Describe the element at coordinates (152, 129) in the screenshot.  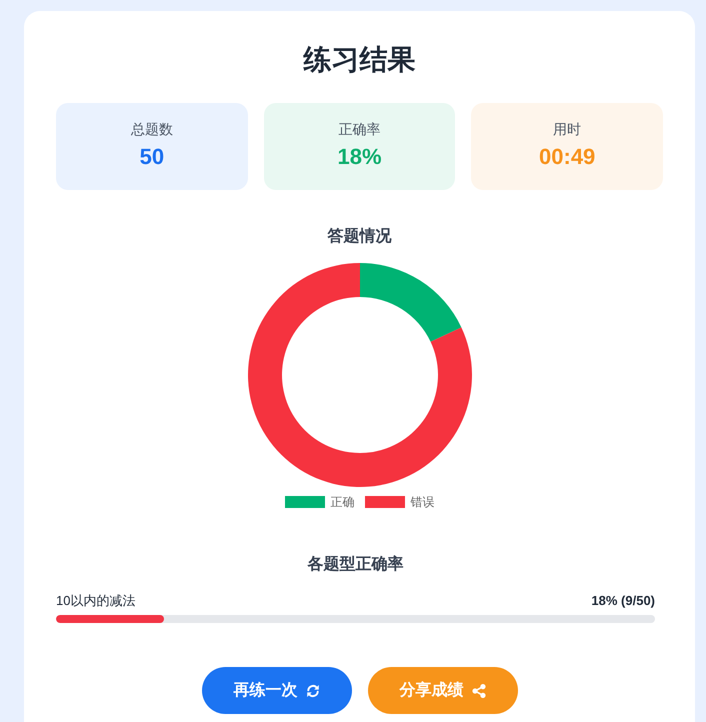
I see `stat-label: 总题数` at that location.